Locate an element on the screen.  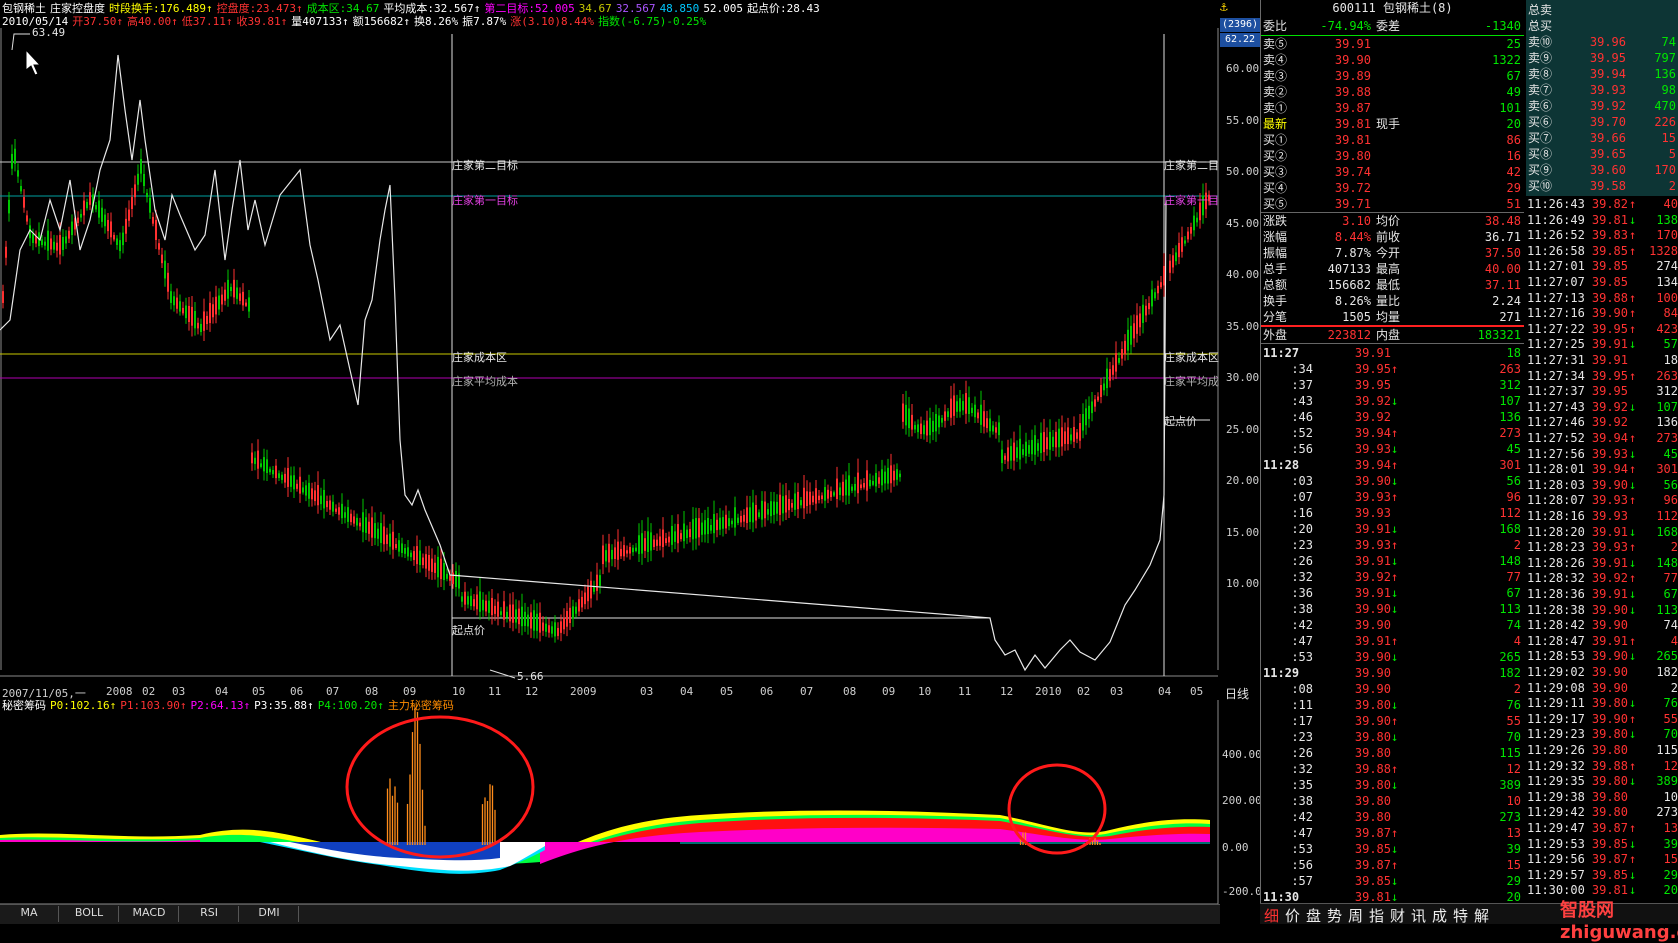
l2-tick-time: 11:29:26 is located at coordinates (1556, 750).